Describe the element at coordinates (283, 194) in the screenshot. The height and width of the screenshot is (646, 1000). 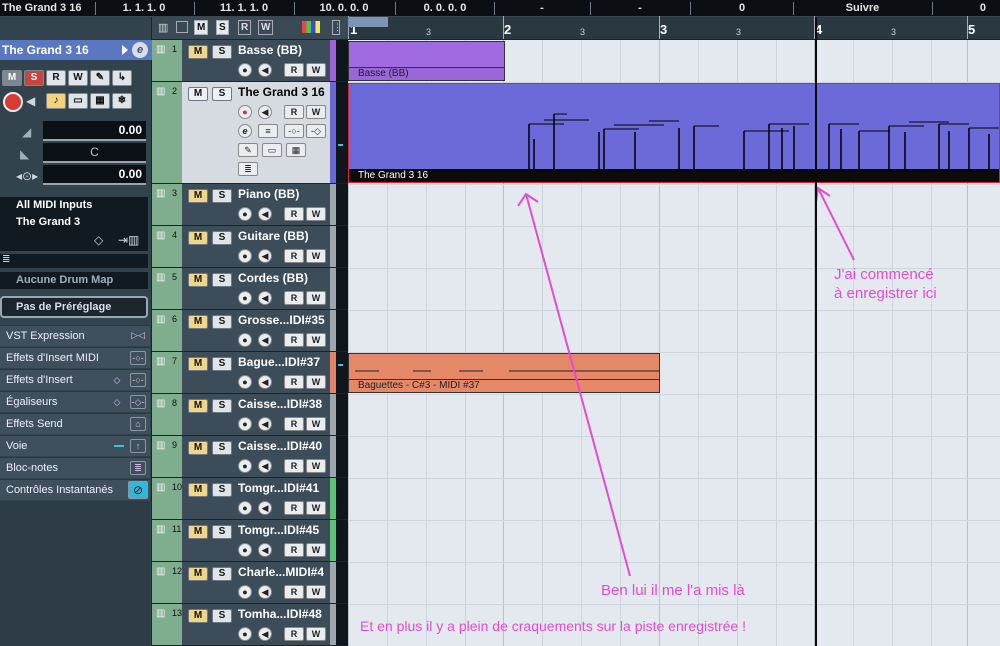
I see `track-name: Piano (BB)` at that location.